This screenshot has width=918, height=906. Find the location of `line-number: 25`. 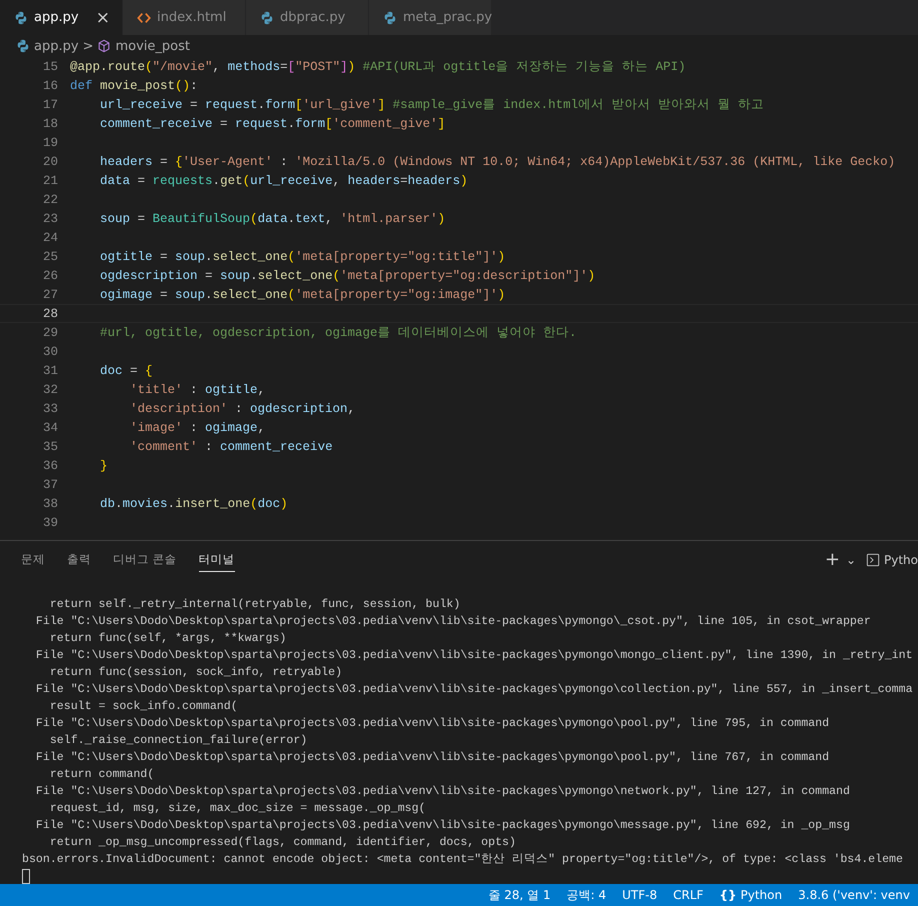

line-number: 25 is located at coordinates (50, 257).